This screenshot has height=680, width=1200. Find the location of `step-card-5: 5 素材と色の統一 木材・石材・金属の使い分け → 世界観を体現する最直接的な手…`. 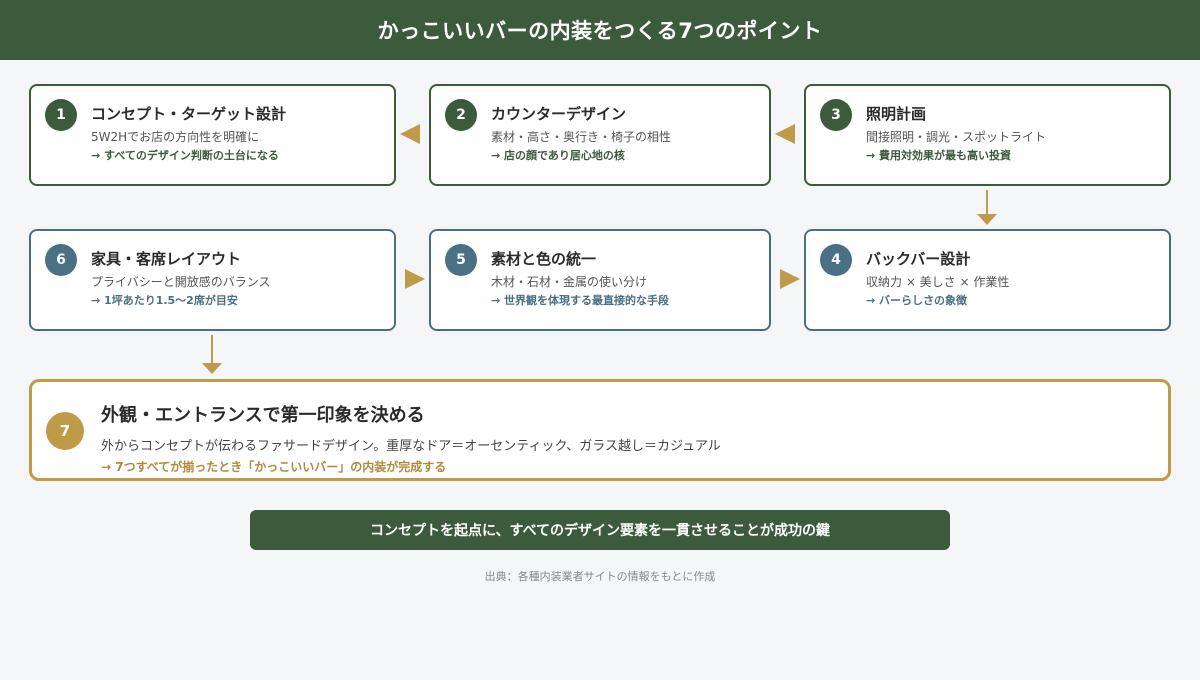

step-card-5: 5 素材と色の統一 木材・石材・金属の使い分け → 世界観を体現する最直接的な手… is located at coordinates (600, 280).